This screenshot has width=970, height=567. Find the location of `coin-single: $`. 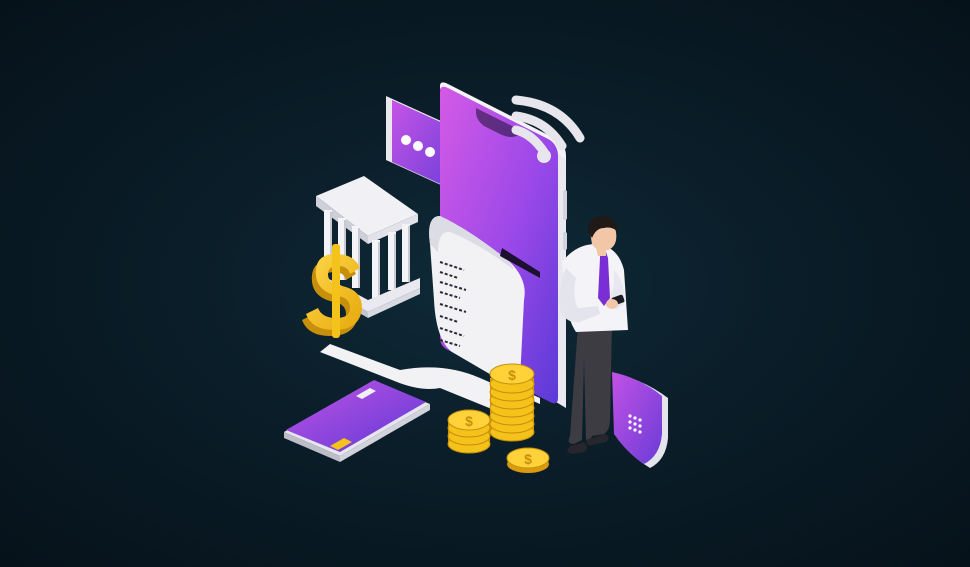

coin-single: $ is located at coordinates (528, 460).